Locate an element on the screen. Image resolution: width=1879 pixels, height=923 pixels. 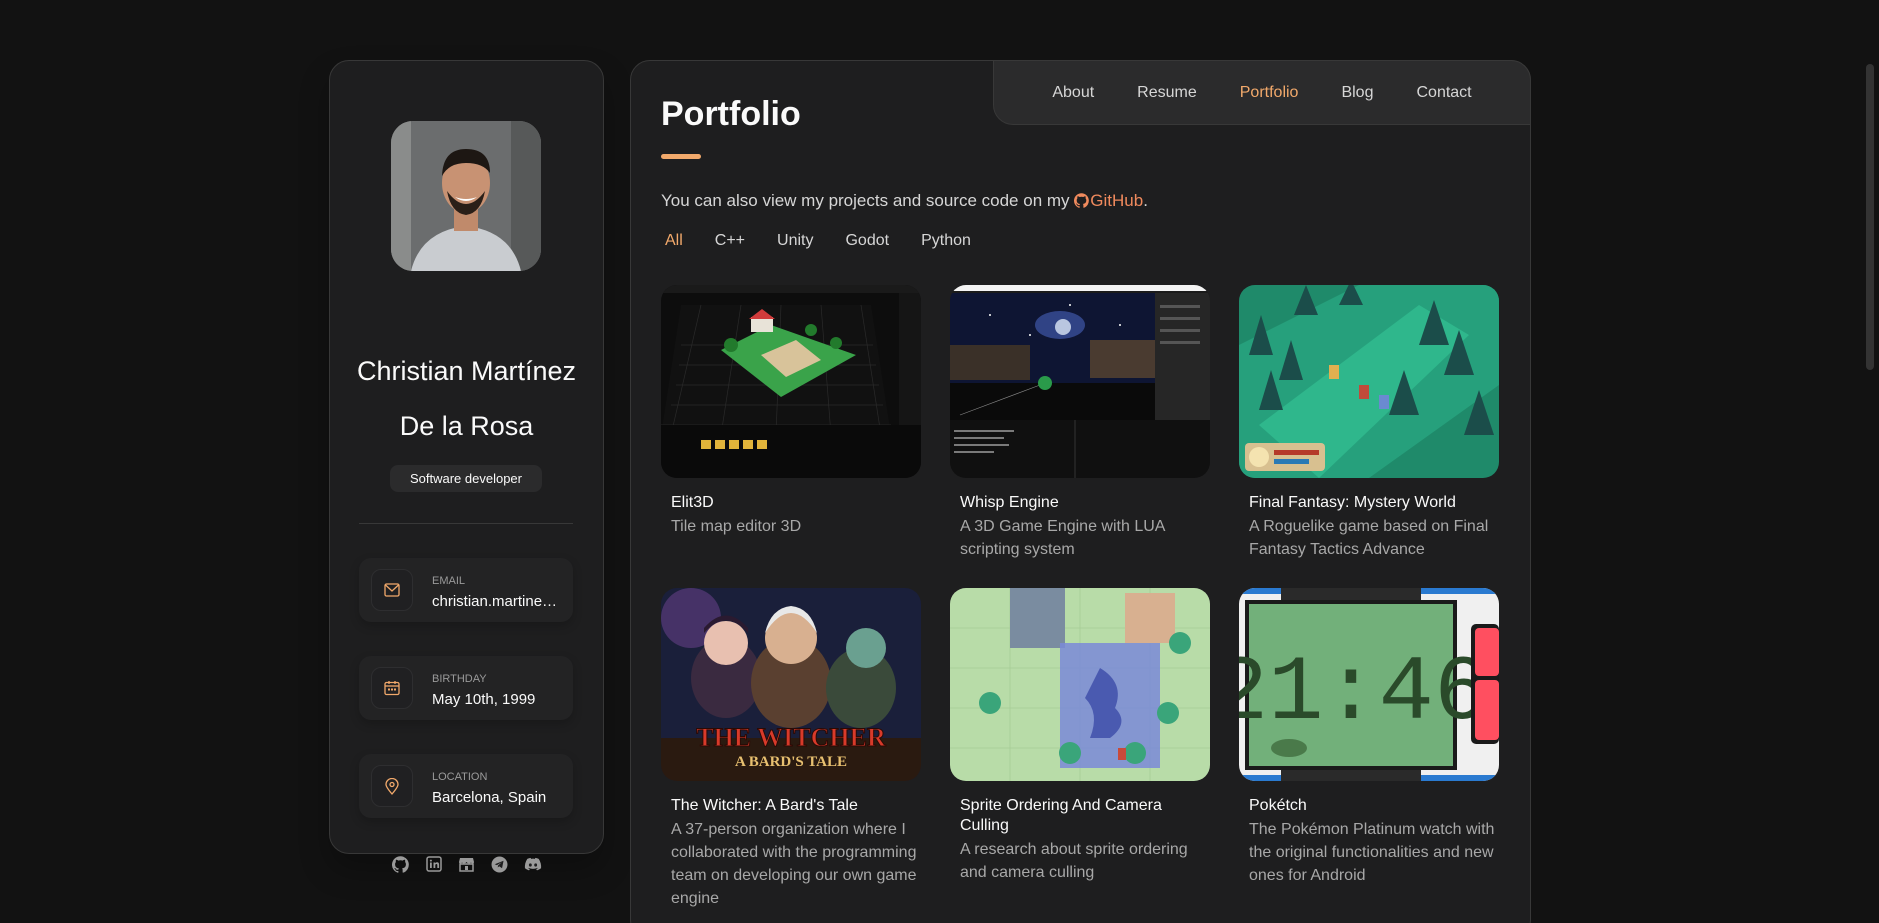
nav-resume: Resume is located at coordinates (1167, 93).